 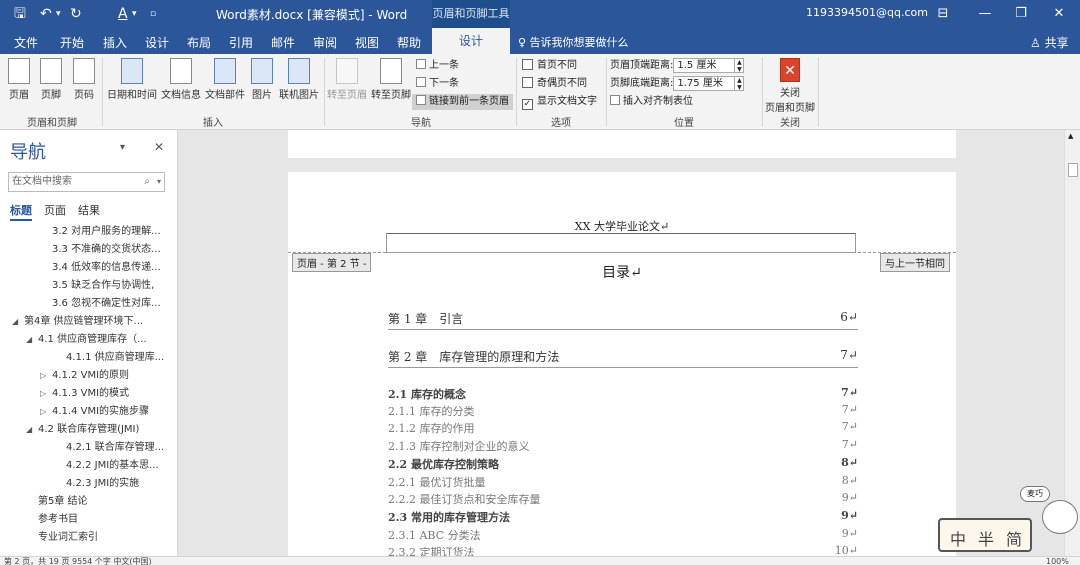 What do you see at coordinates (20, 14) in the screenshot?
I see `save-icon: 🖫` at bounding box center [20, 14].